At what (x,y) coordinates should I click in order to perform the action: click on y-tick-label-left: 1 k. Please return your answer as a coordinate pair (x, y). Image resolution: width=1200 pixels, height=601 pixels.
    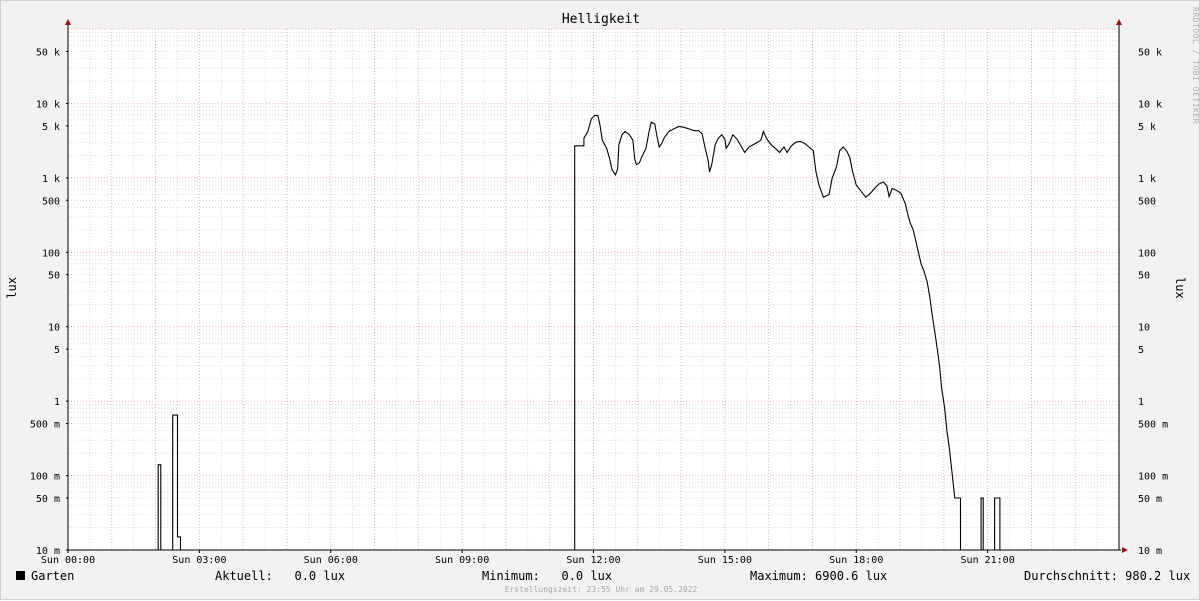
    Looking at the image, I should click on (51, 179).